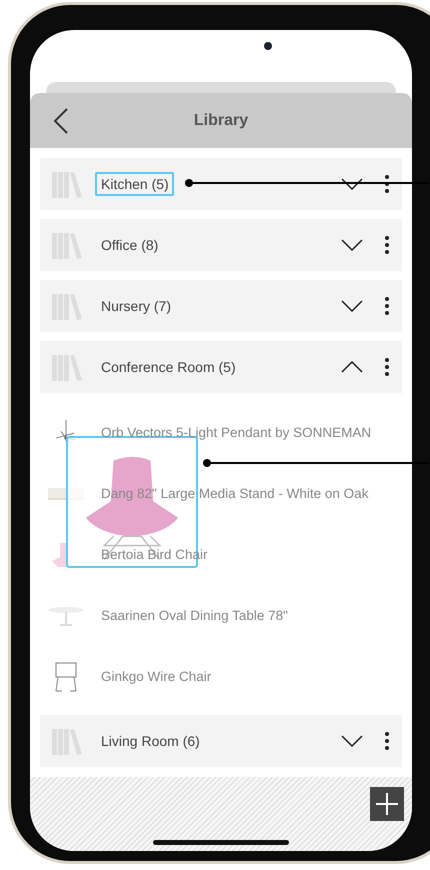  What do you see at coordinates (66, 677) in the screenshot?
I see `wire-chair-thumbnail` at bounding box center [66, 677].